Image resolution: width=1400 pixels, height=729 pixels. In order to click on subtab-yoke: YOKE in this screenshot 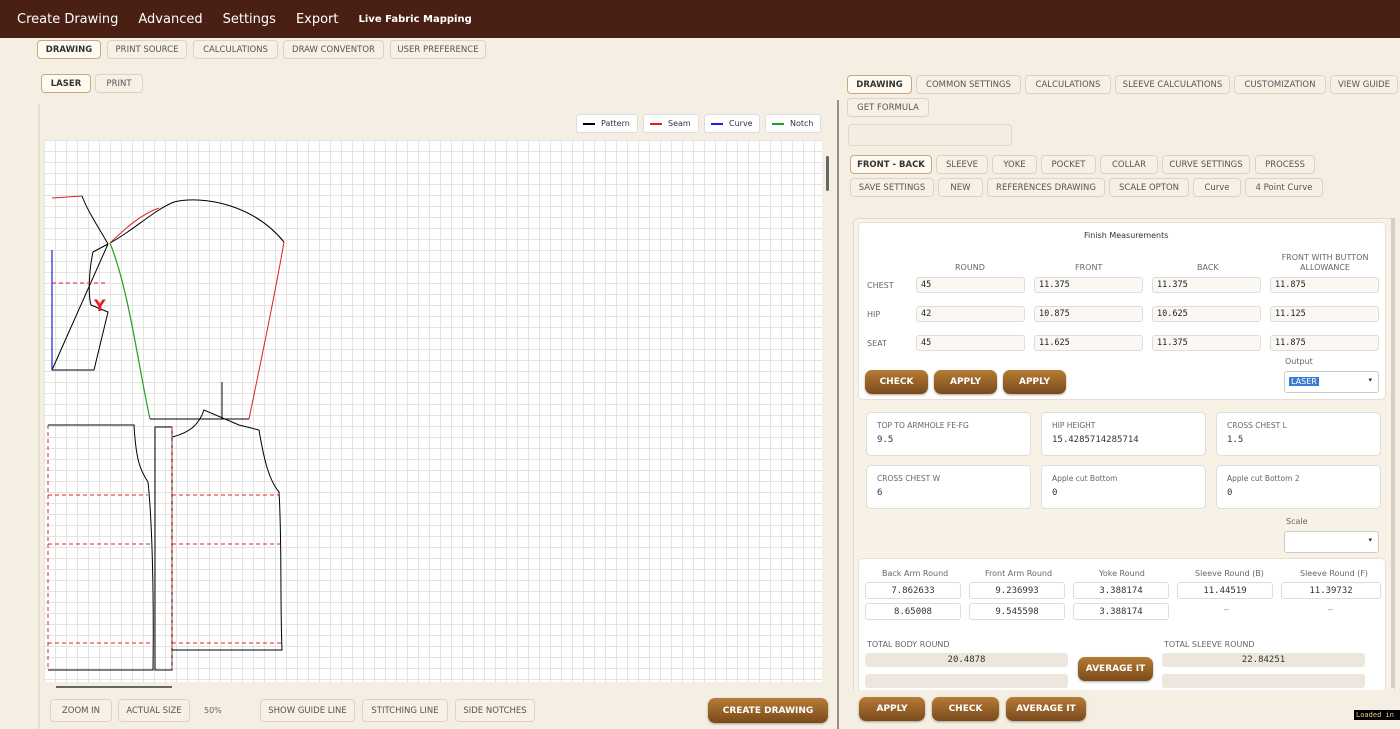, I will do `click(1014, 164)`.